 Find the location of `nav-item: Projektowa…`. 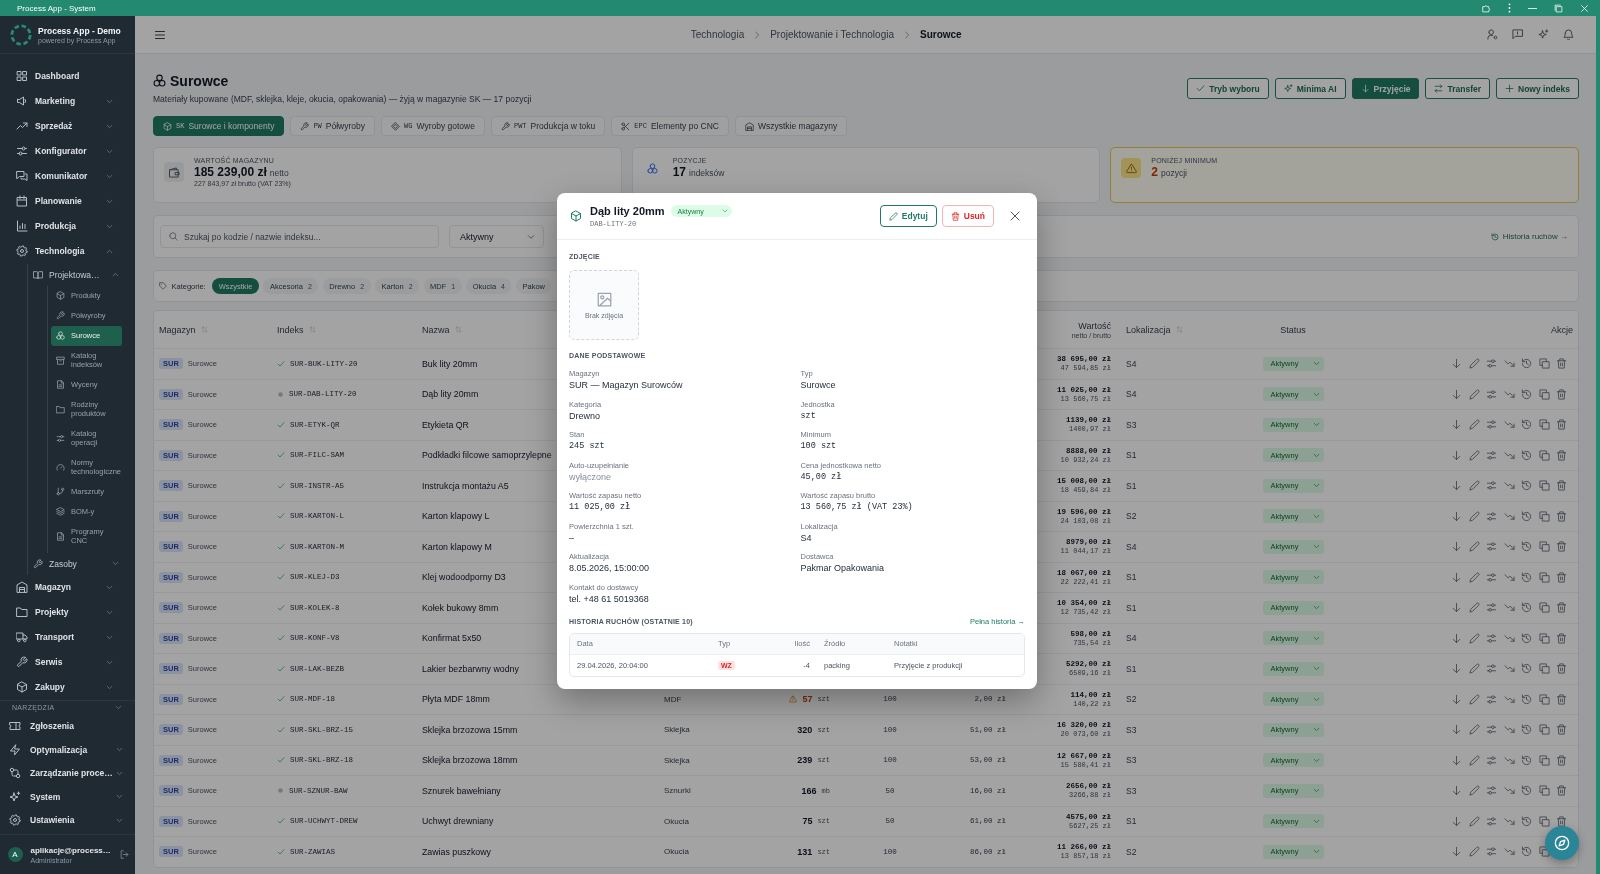

nav-item: Projektowa… is located at coordinates (67, 274).